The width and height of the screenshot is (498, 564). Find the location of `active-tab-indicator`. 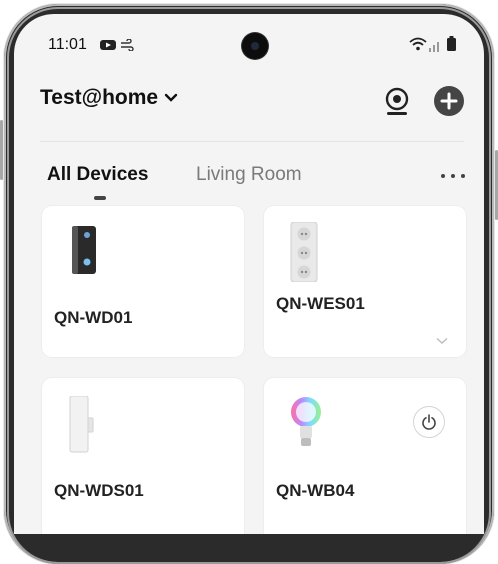

active-tab-indicator is located at coordinates (100, 198).